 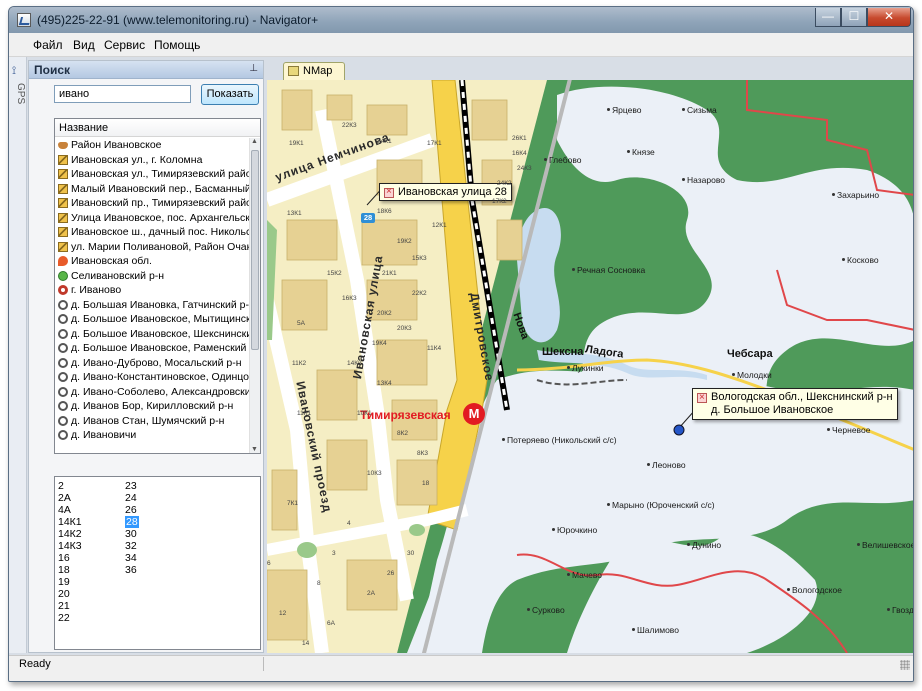 I want to click on house-number-item: 22, so click(x=64, y=618).